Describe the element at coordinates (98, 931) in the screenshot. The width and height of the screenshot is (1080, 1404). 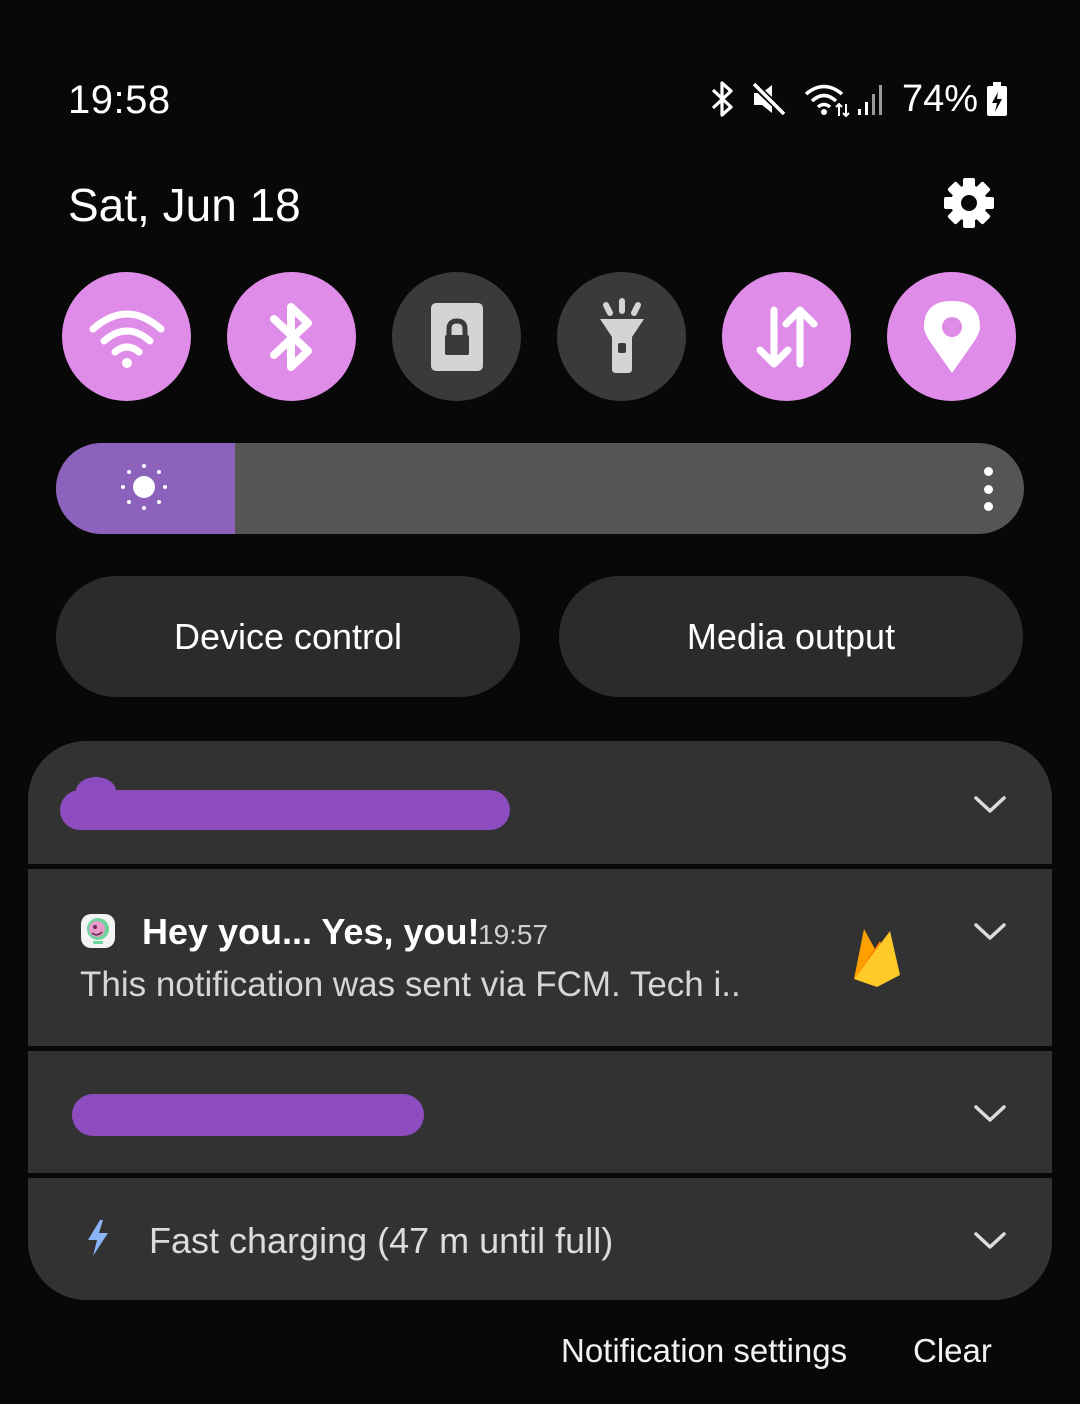
I see `app-icon` at that location.